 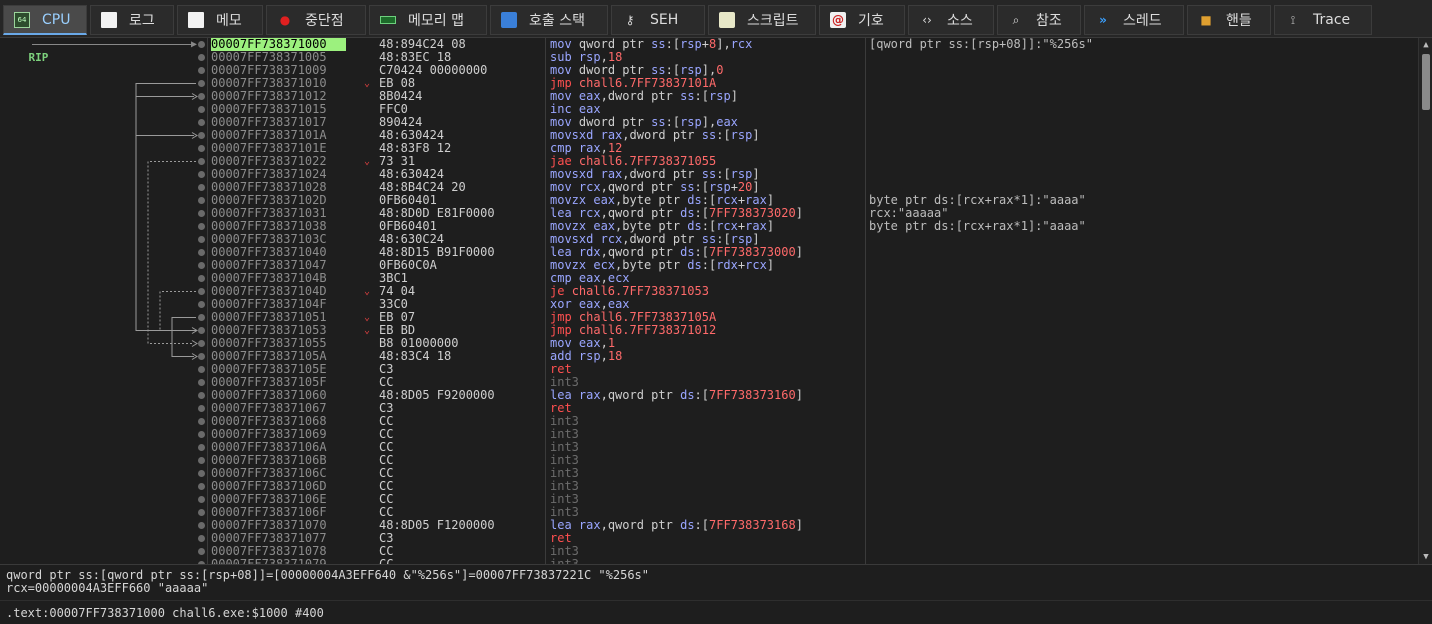 I want to click on scroll-thumb, so click(x=1426, y=82).